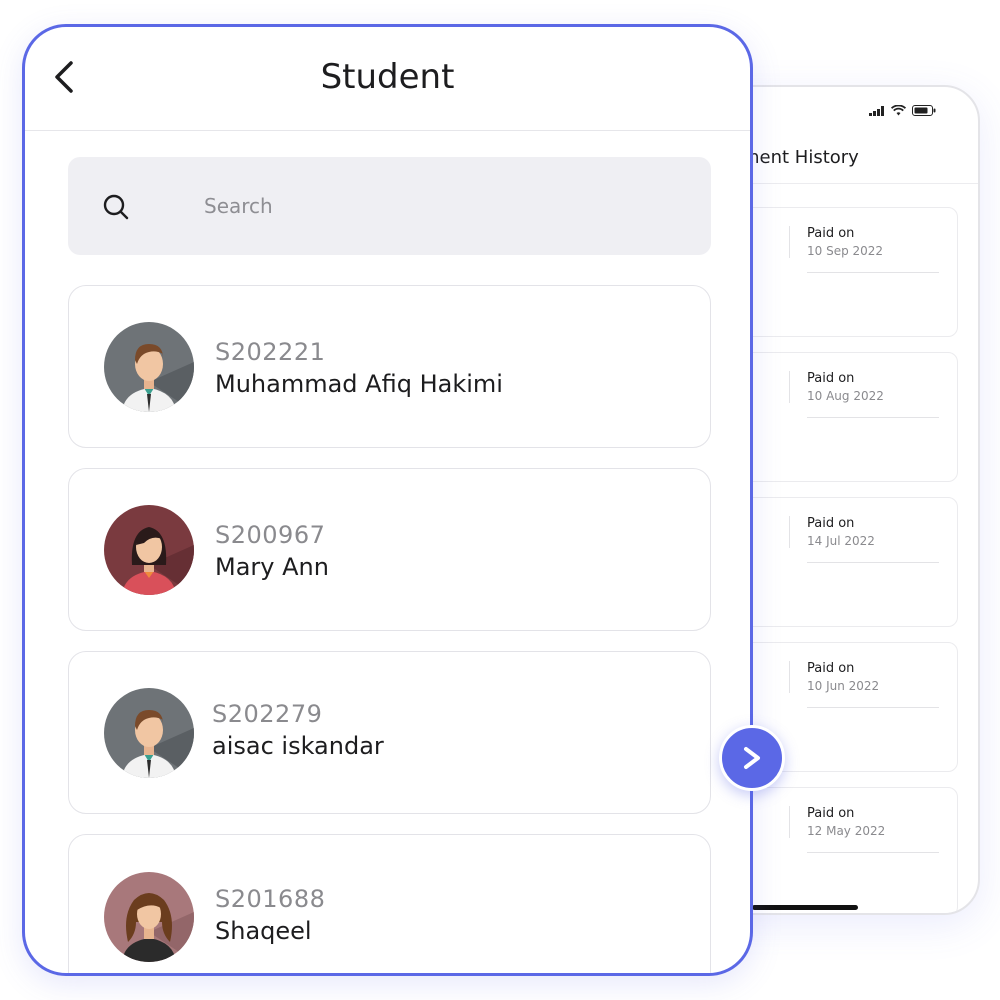  I want to click on student-id: S202221, so click(270, 352).